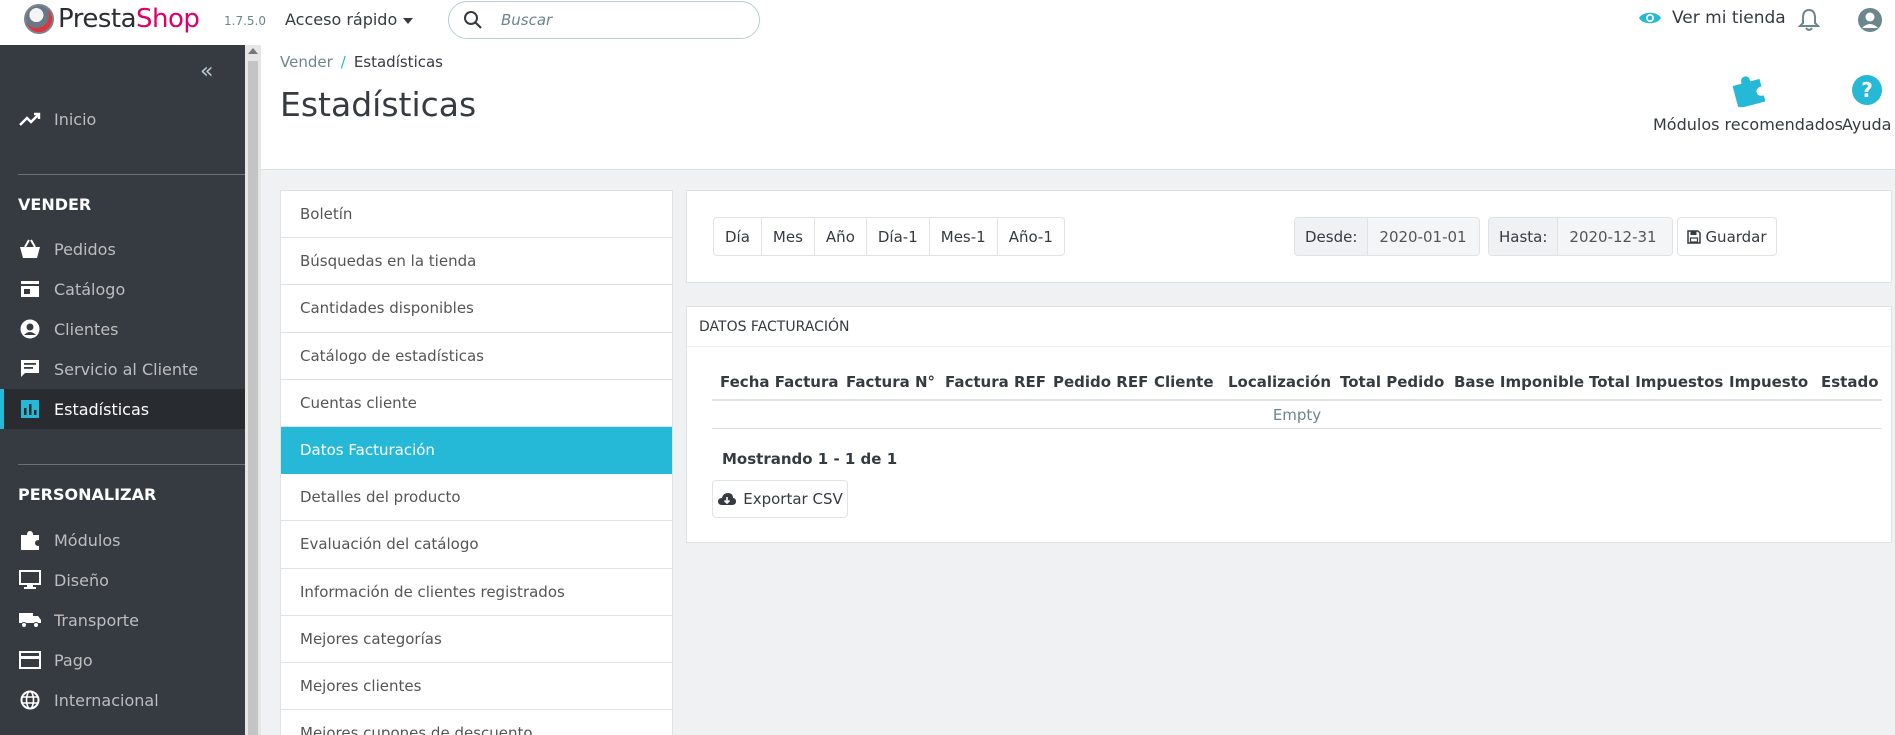 The height and width of the screenshot is (735, 1895). I want to click on help-label: Ayuda, so click(1867, 124).